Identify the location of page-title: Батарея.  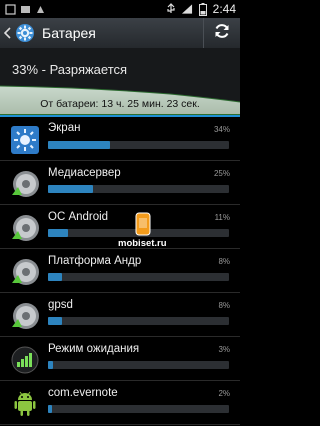
(69, 33).